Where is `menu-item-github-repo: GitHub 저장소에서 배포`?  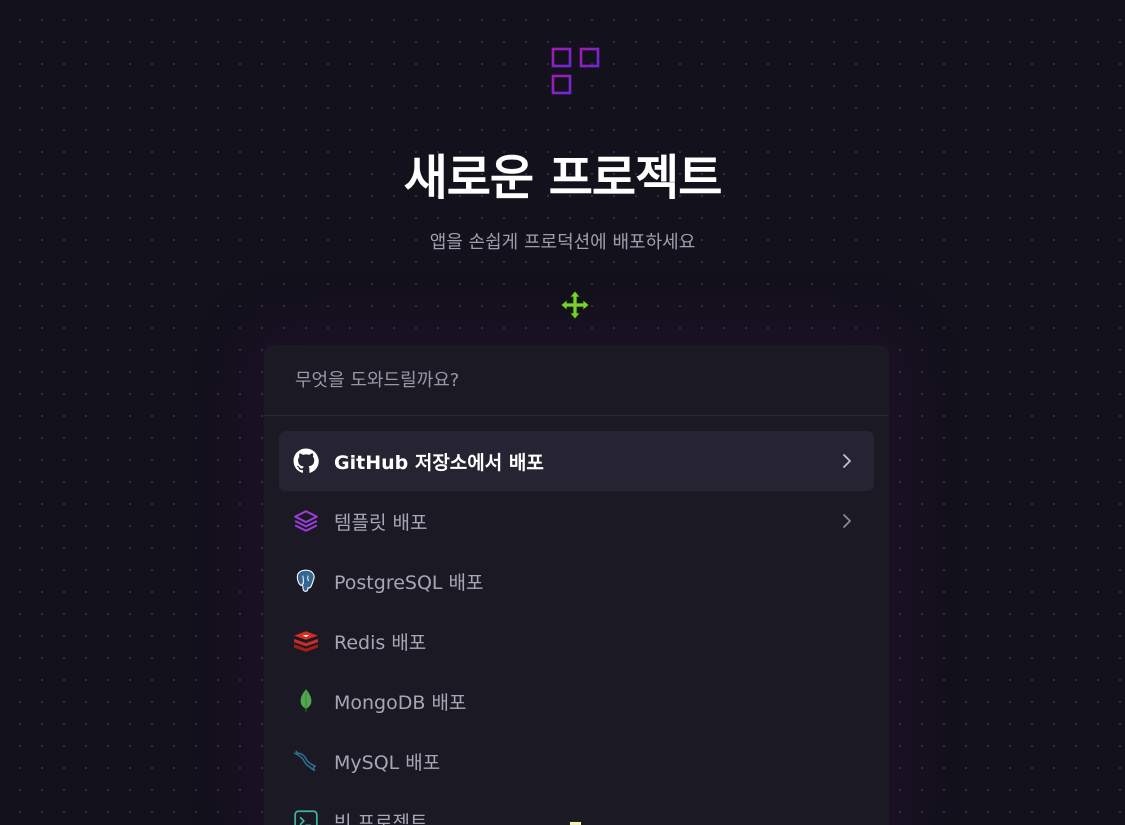
menu-item-github-repo: GitHub 저장소에서 배포 is located at coordinates (576, 461).